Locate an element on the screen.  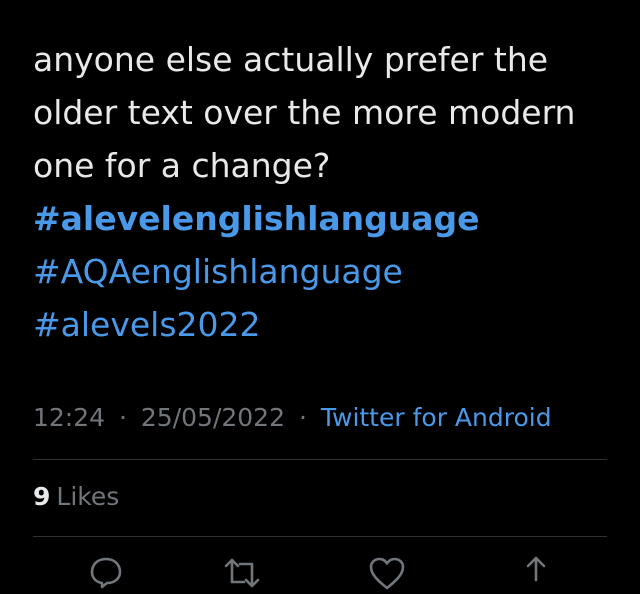
reply-button is located at coordinates (106, 574).